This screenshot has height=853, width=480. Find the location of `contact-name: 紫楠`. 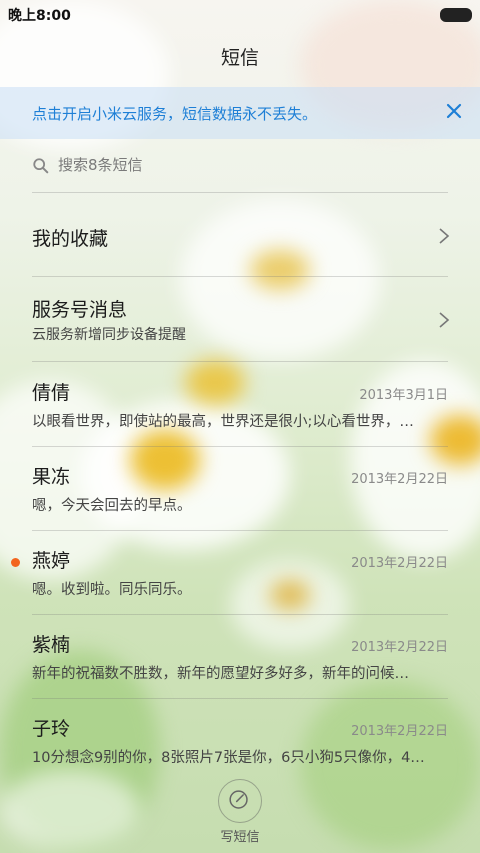

contact-name: 紫楠 is located at coordinates (51, 645).